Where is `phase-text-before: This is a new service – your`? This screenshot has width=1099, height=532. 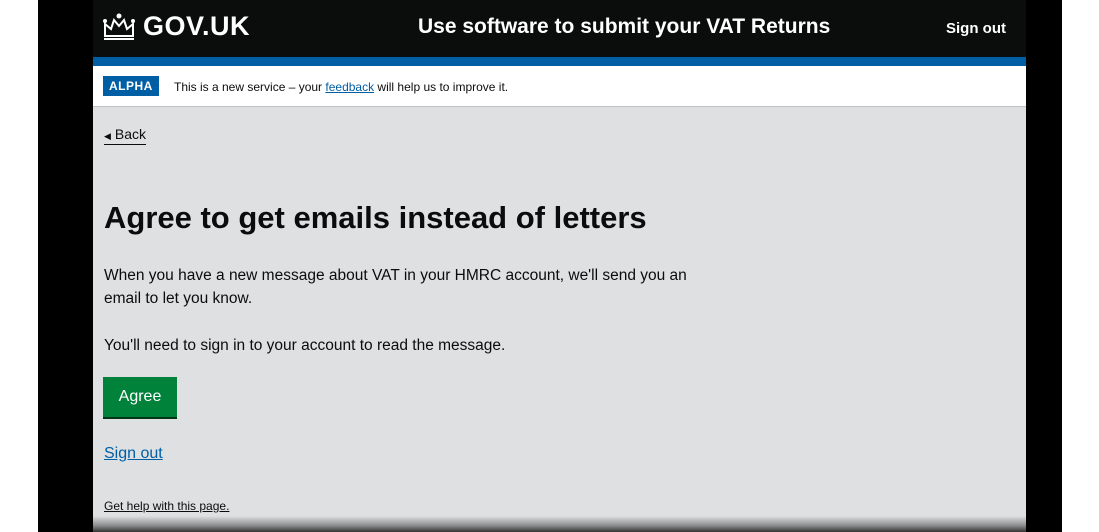 phase-text-before: This is a new service – your is located at coordinates (250, 87).